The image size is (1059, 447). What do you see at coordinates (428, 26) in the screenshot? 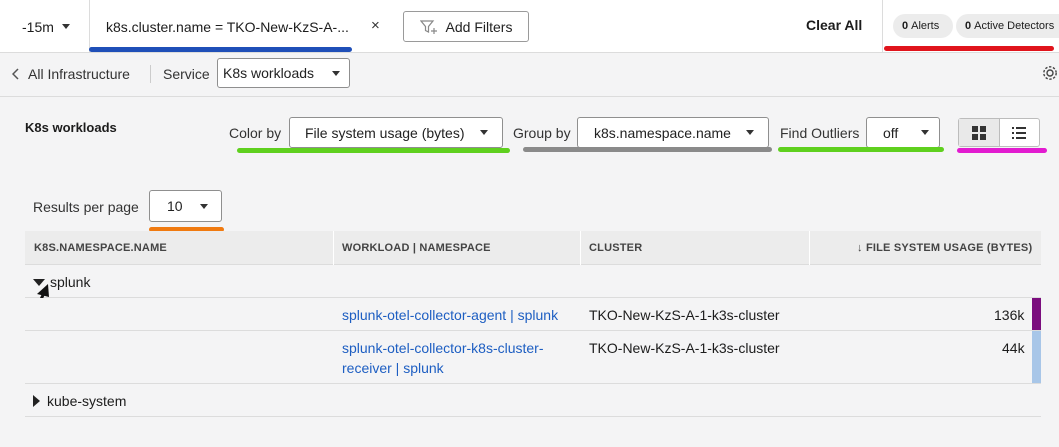
I see `filter-plus-icon` at bounding box center [428, 26].